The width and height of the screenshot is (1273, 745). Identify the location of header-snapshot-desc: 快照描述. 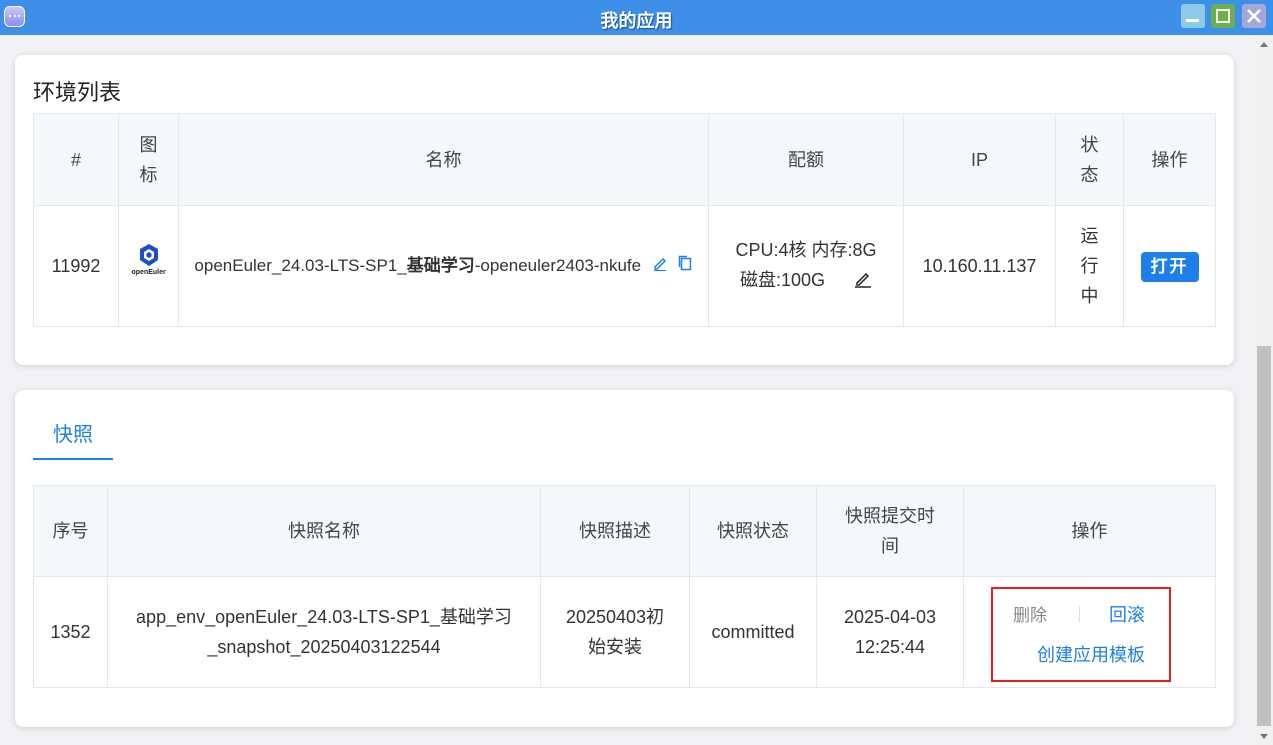
(615, 531).